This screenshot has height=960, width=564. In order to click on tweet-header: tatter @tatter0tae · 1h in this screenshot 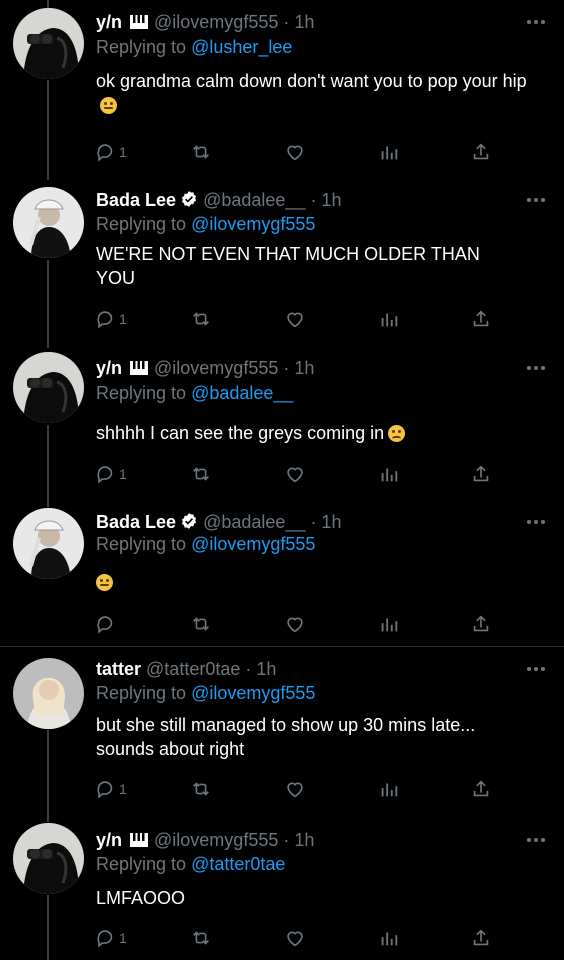, I will do `click(186, 669)`.